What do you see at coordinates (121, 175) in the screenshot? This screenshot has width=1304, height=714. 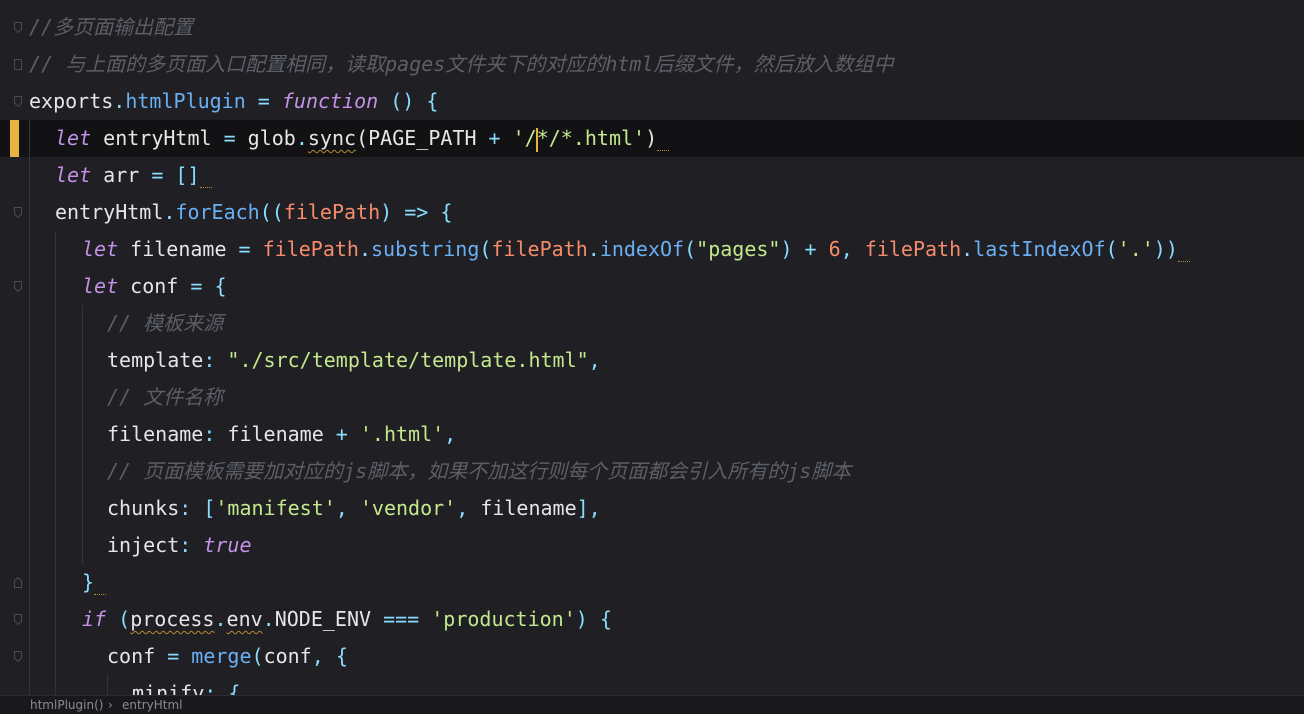 I see `code-token: arr` at bounding box center [121, 175].